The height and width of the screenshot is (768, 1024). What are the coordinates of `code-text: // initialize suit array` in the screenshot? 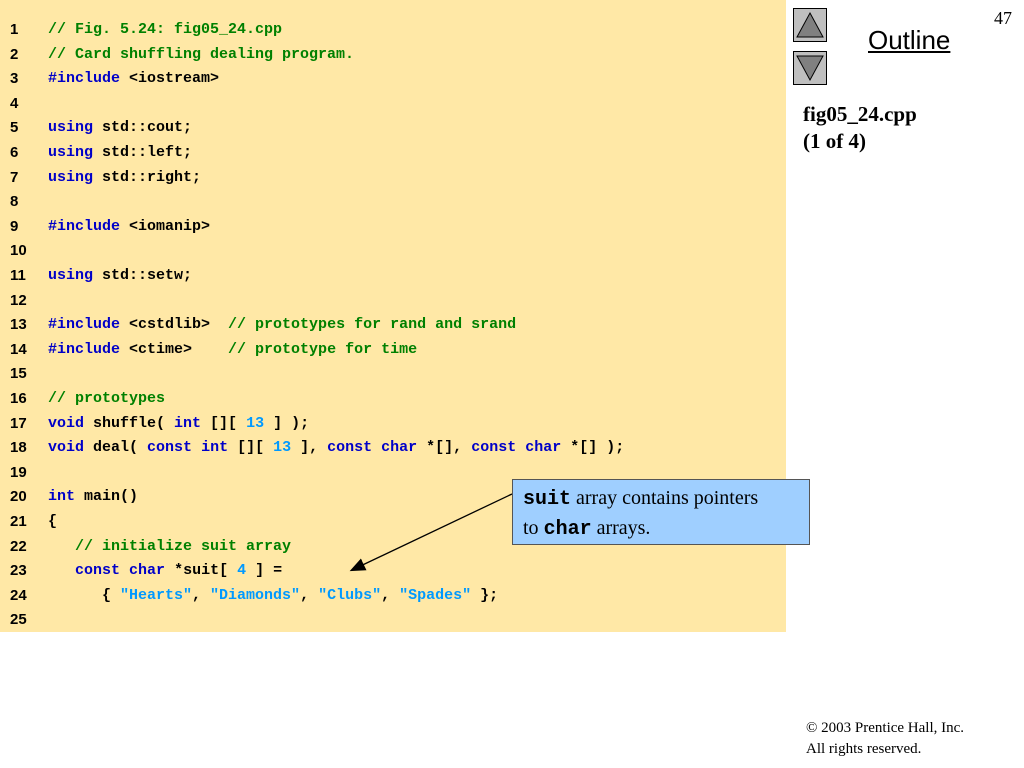 It's located at (169, 547).